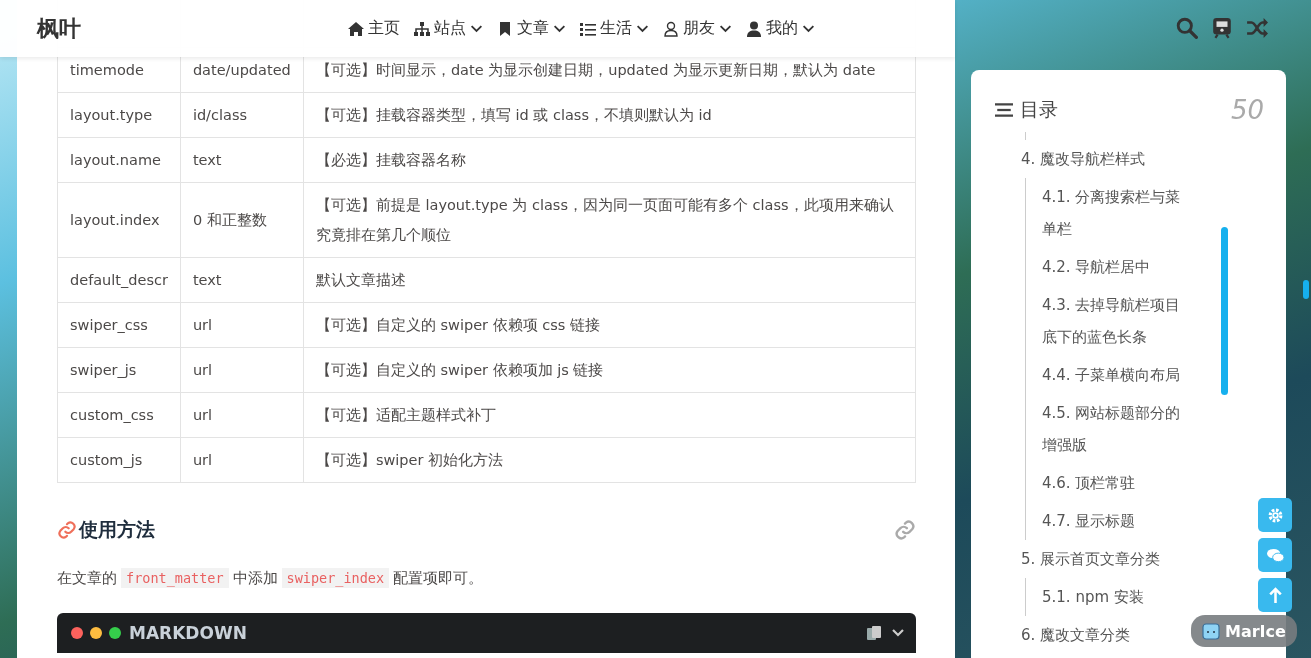 Image resolution: width=1311 pixels, height=658 pixels. What do you see at coordinates (117, 529) in the screenshot?
I see `section-heading: 使用方法` at bounding box center [117, 529].